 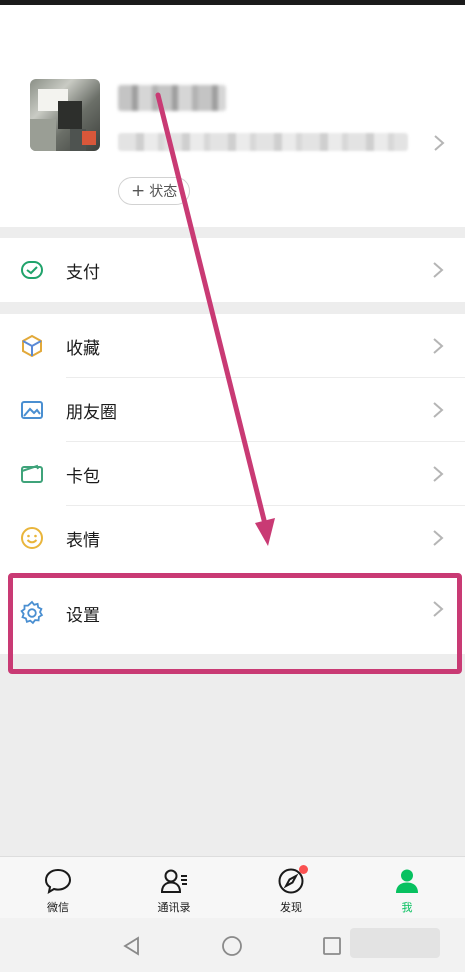 I want to click on tab-contacts: 通讯录, so click(x=174, y=888).